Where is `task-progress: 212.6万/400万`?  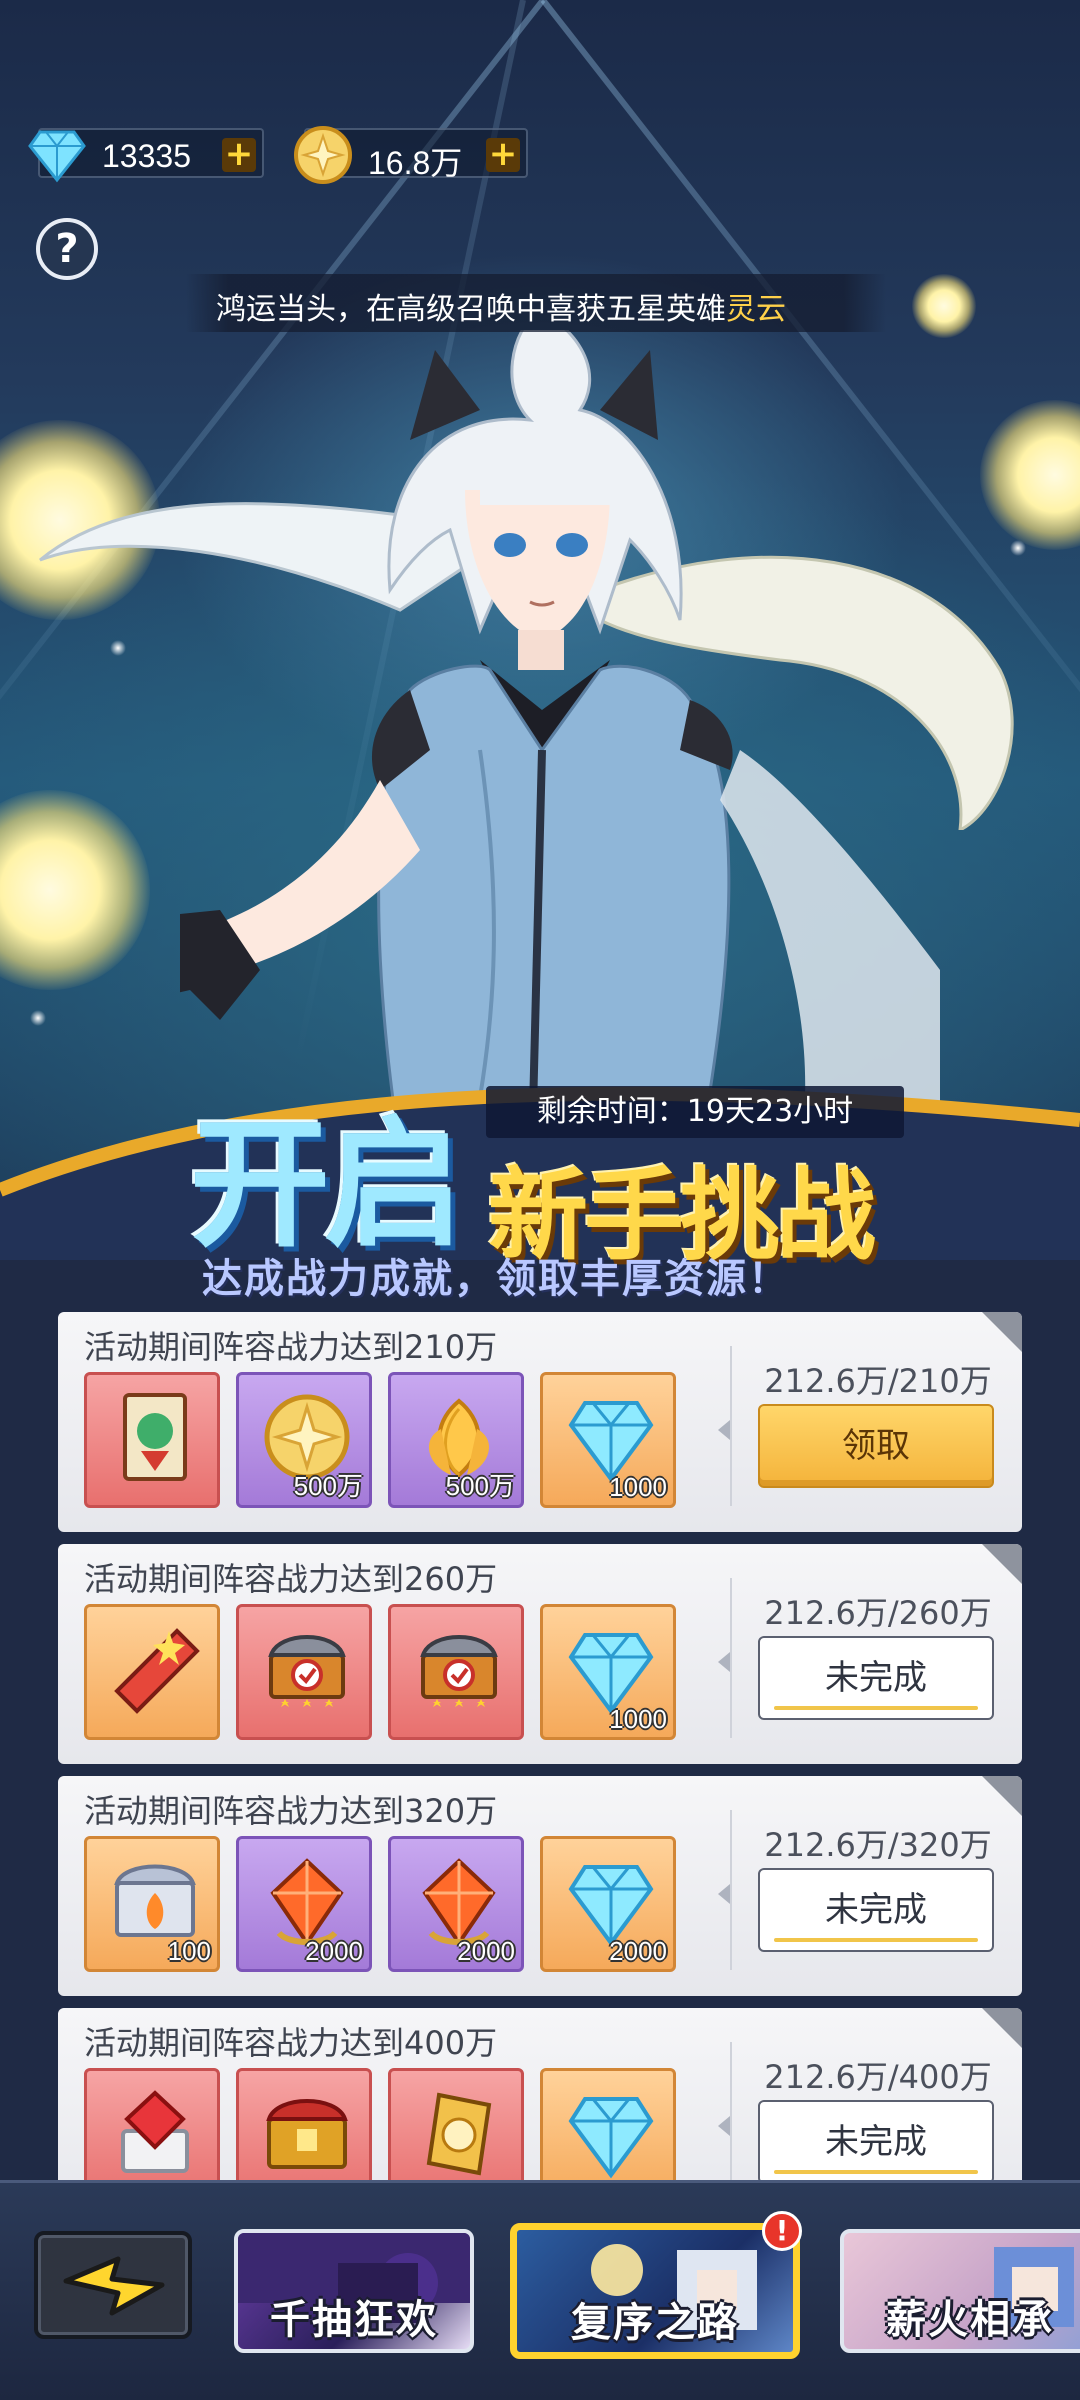
task-progress: 212.6万/400万 is located at coordinates (878, 2077).